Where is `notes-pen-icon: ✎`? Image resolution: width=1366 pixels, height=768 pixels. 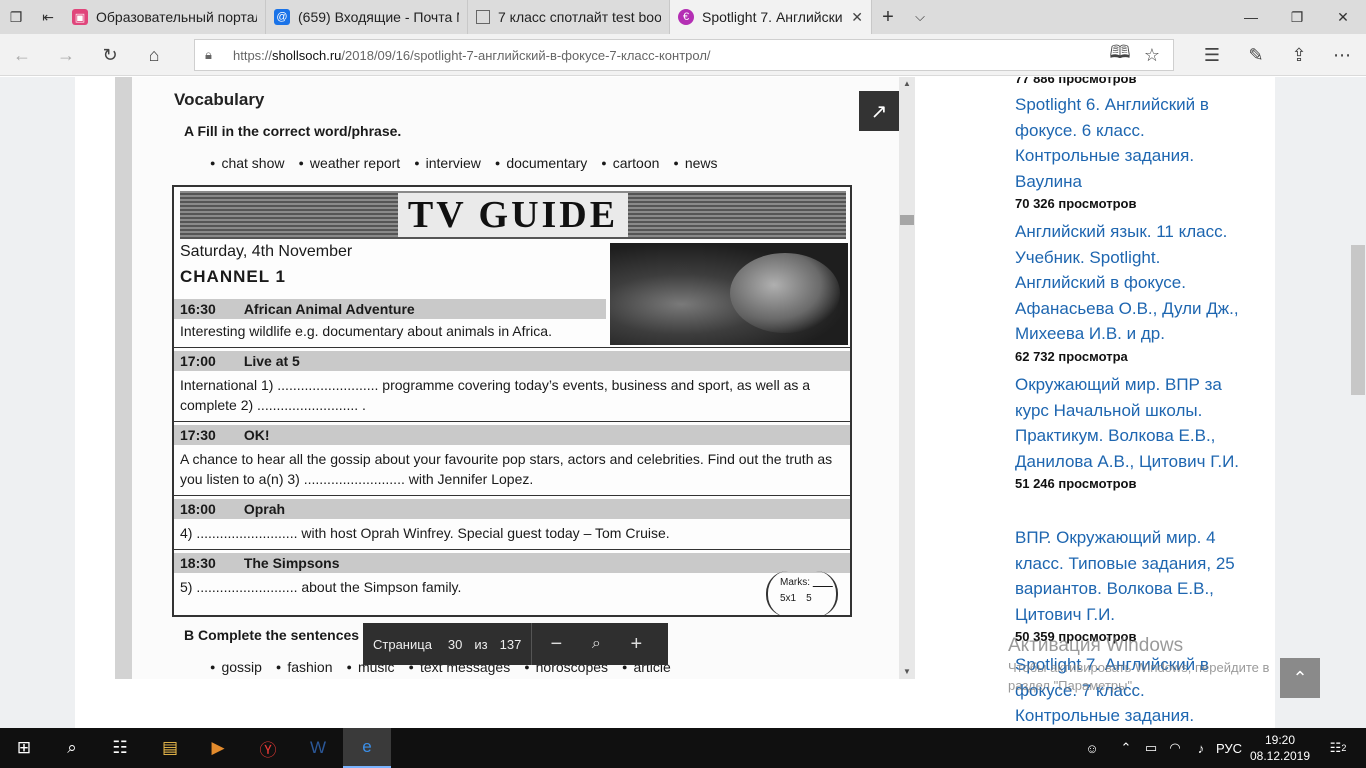 notes-pen-icon: ✎ is located at coordinates (1256, 55).